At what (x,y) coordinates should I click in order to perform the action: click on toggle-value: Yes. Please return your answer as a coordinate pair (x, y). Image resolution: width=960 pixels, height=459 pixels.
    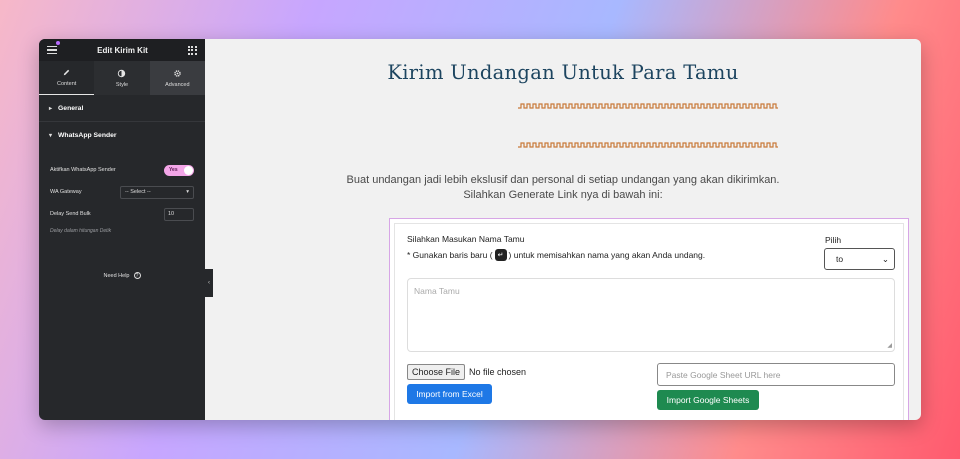
    Looking at the image, I should click on (173, 170).